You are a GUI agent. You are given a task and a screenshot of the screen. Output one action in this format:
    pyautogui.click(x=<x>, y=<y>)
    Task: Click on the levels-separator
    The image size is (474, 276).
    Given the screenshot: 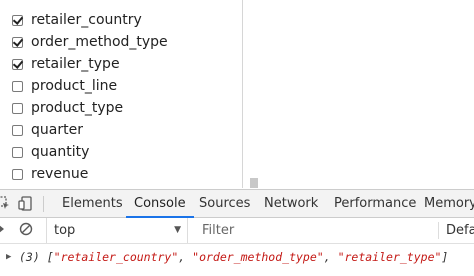 What is the action you would take?
    pyautogui.click(x=438, y=230)
    